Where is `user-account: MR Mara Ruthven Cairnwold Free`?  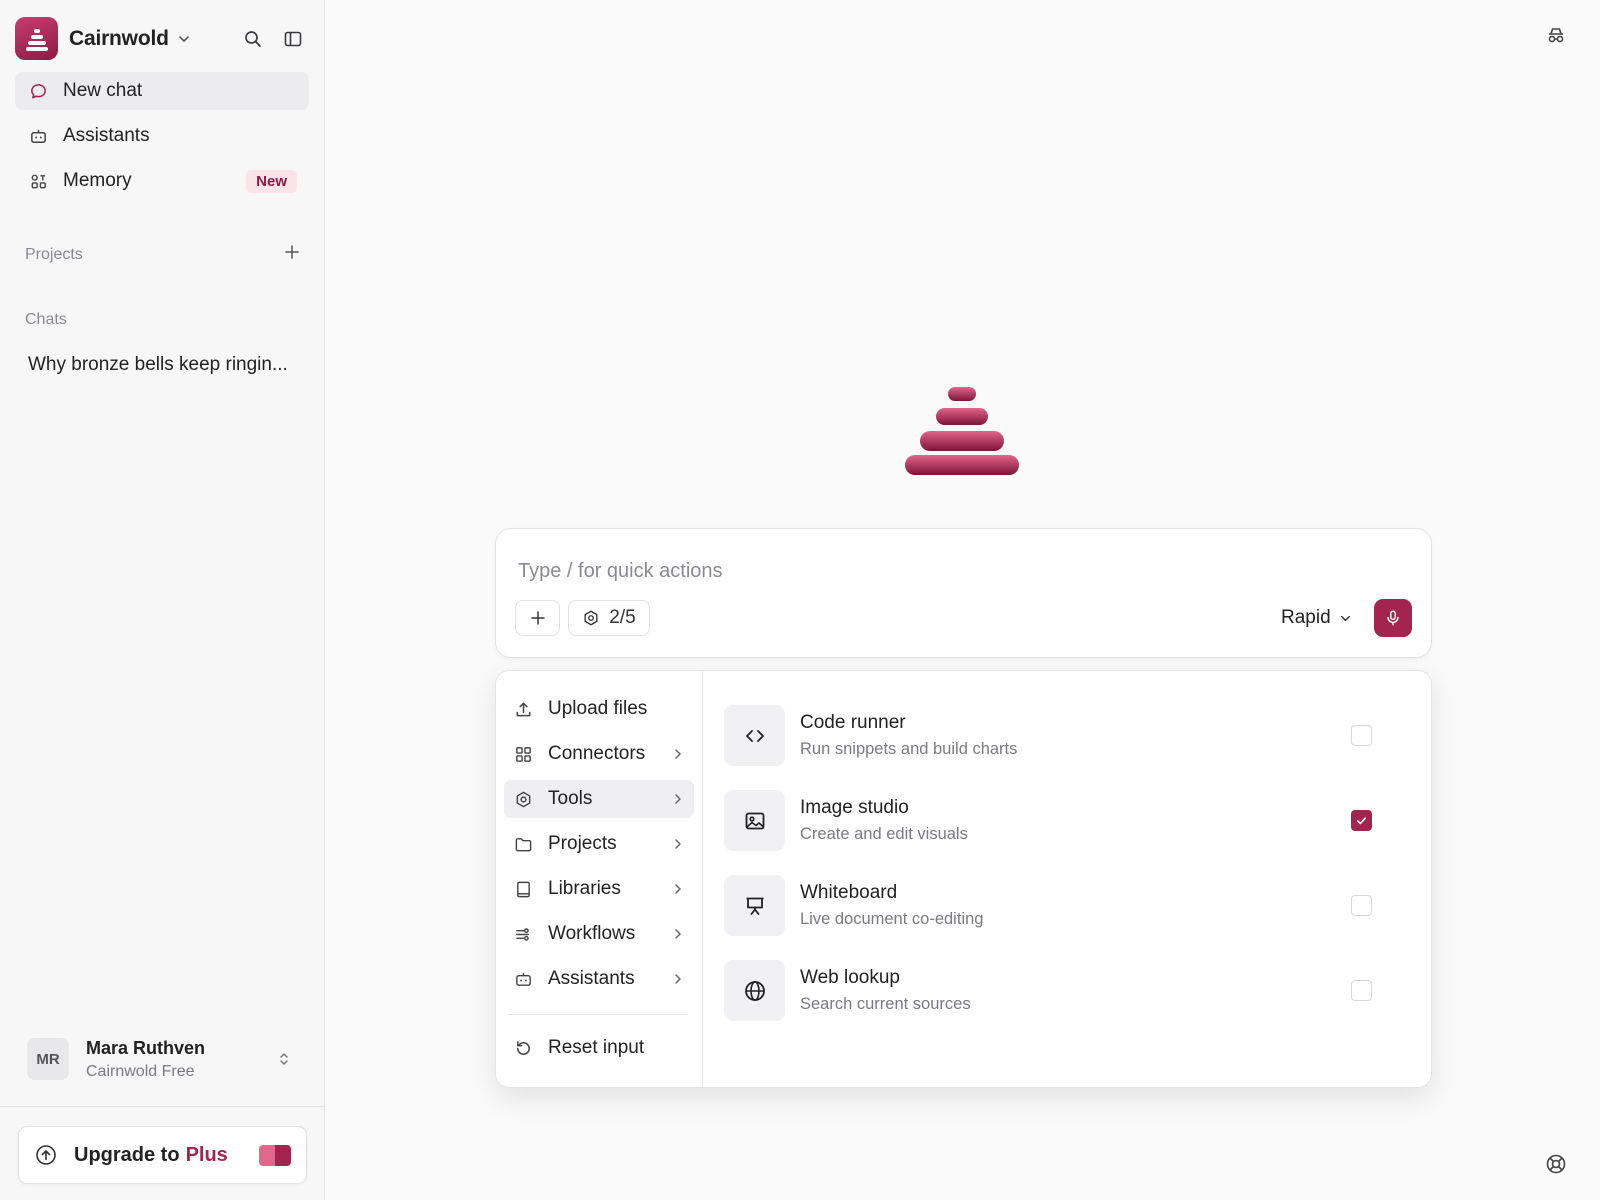
user-account: MR Mara Ruthven Cairnwold Free is located at coordinates (162, 1059).